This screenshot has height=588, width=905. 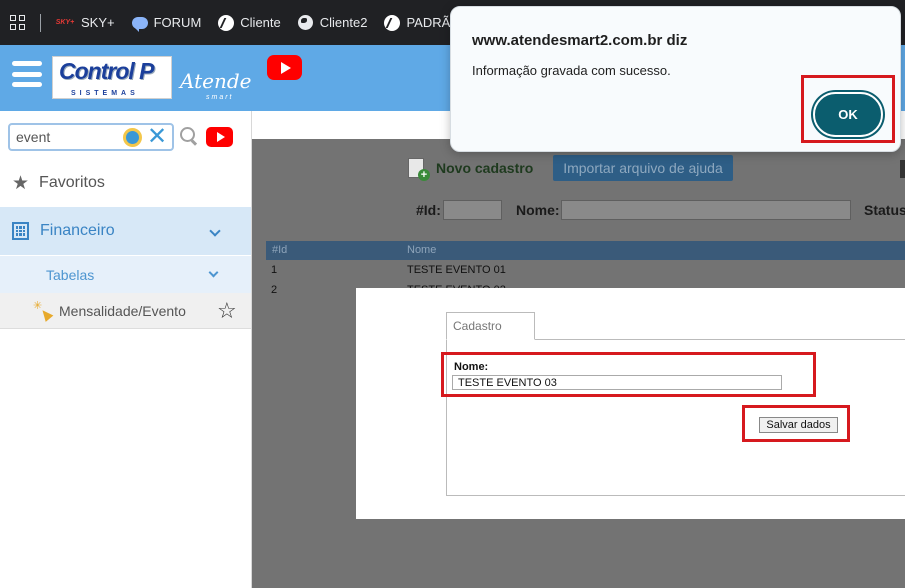 I want to click on sidebar-item-label: Financeiro, so click(x=77, y=230).